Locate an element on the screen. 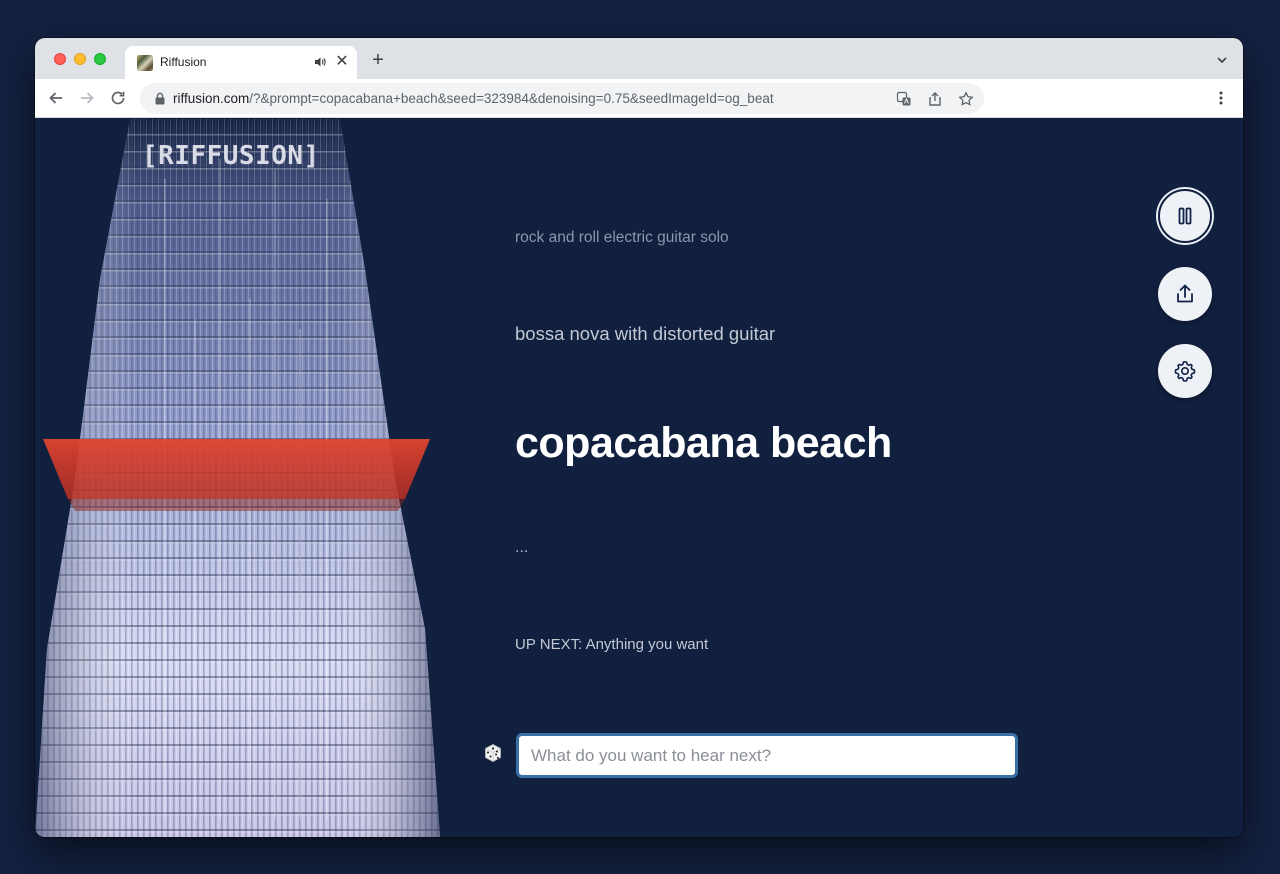 The height and width of the screenshot is (874, 1280). up-next-label: UP NEXT: Anything you want is located at coordinates (612, 644).